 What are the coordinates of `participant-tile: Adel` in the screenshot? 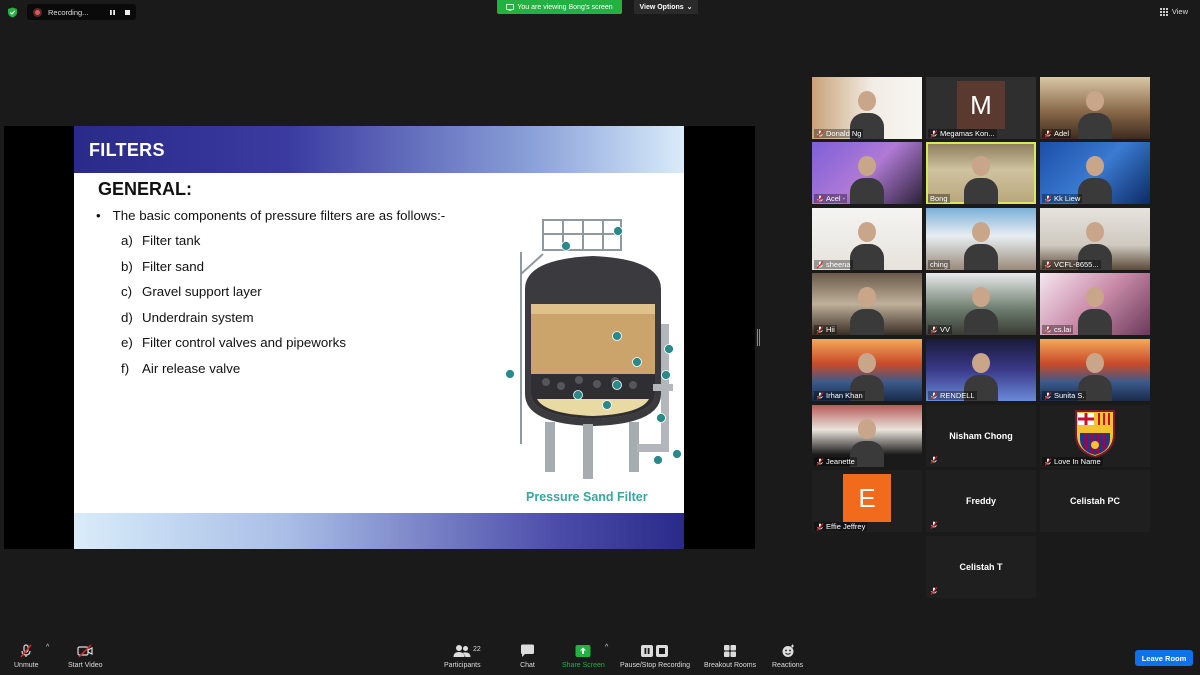 It's located at (1095, 108).